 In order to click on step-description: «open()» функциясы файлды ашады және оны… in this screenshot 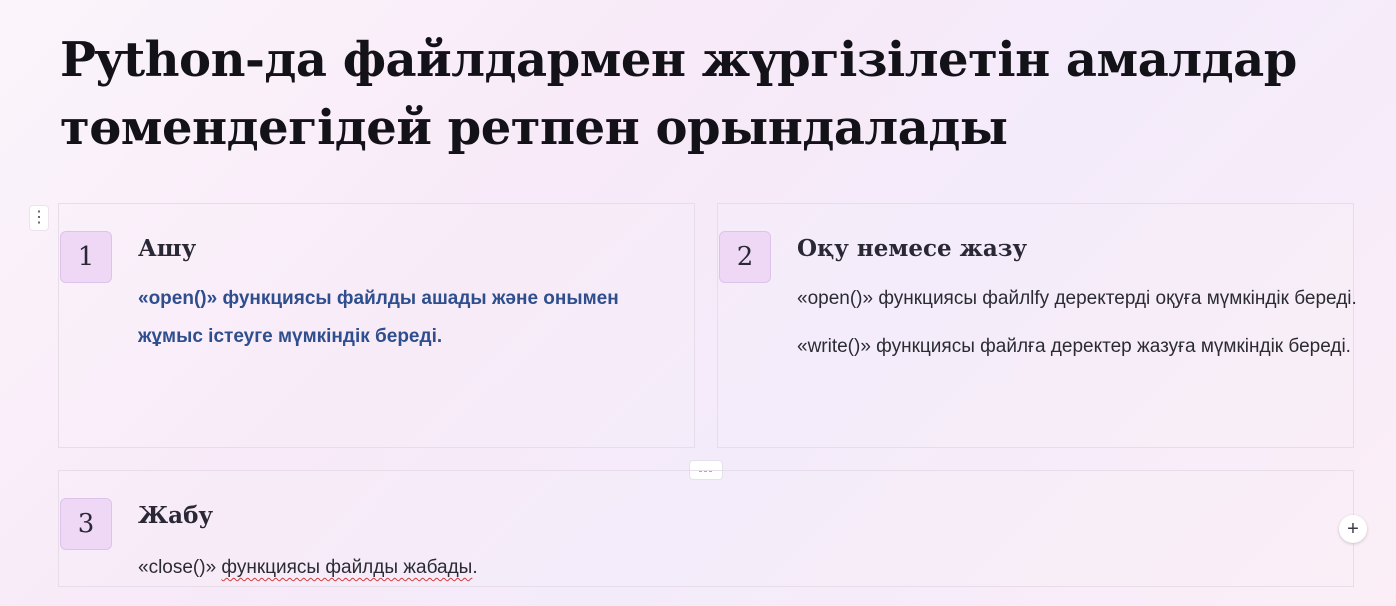, I will do `click(410, 318)`.